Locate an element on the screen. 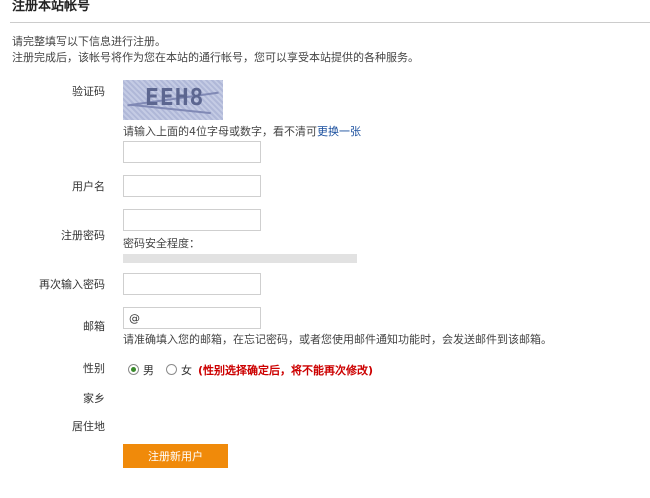 This screenshot has width=650, height=498. password-confirm-label: 再次输入密码 is located at coordinates (72, 284).